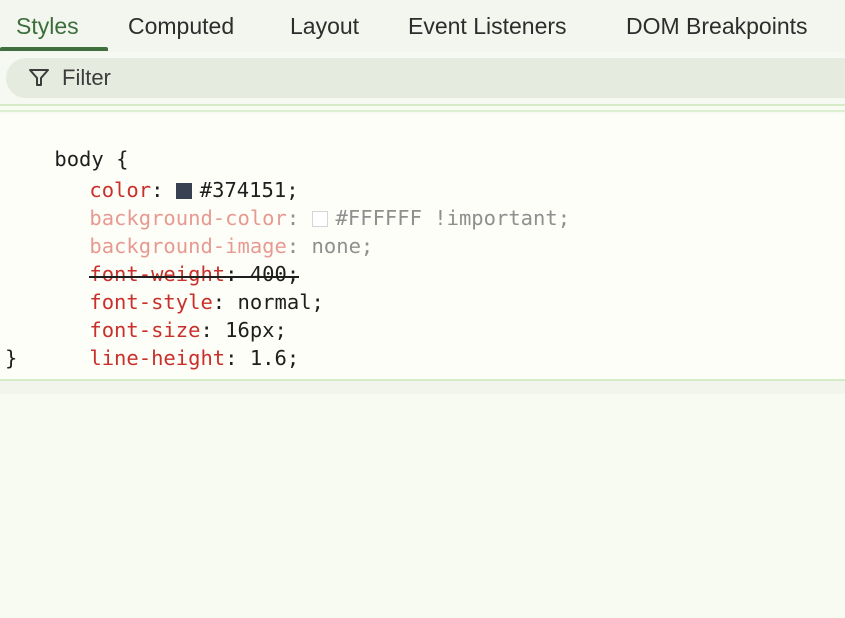 Image resolution: width=845 pixels, height=618 pixels. Describe the element at coordinates (39, 77) in the screenshot. I see `filter-icon` at that location.